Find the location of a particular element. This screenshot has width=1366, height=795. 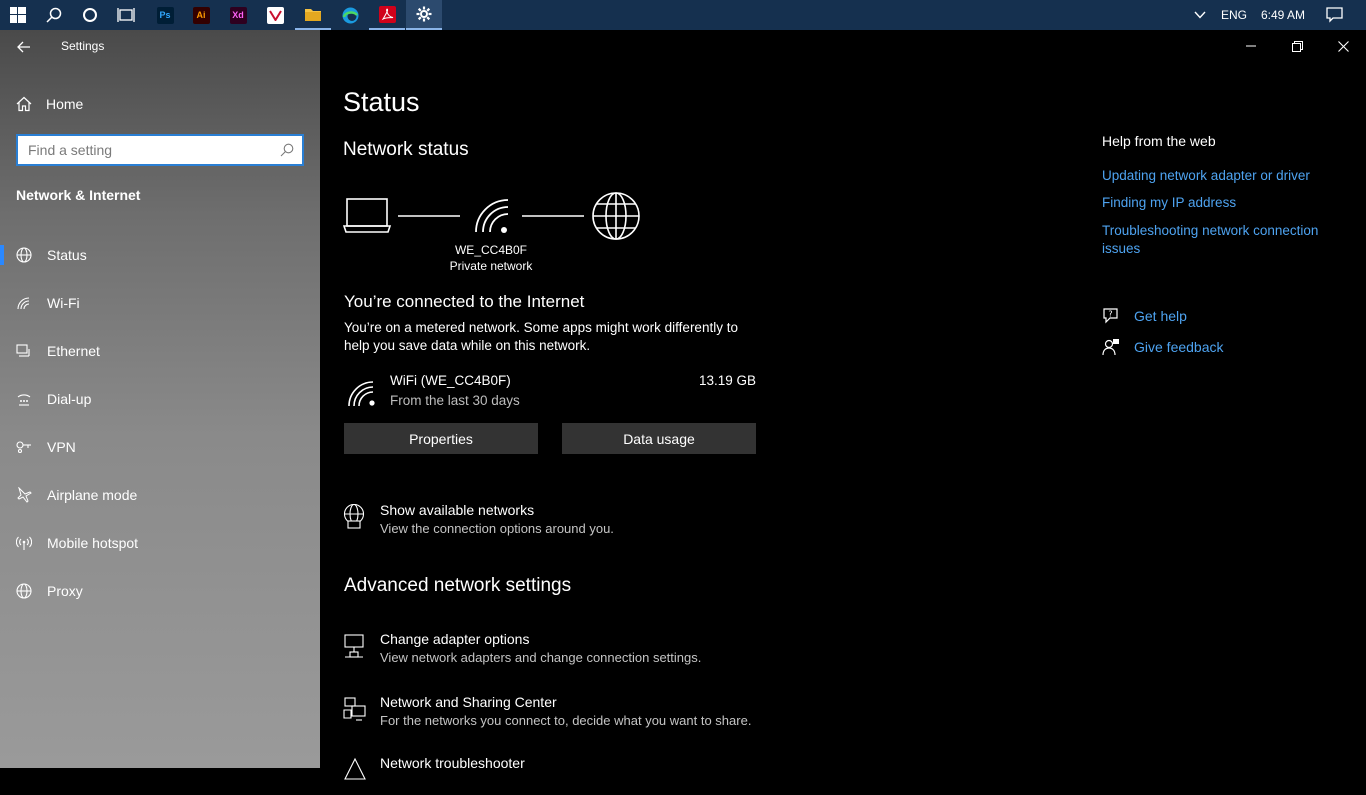

network-name: WE_CC4B0F is located at coordinates (491, 250).